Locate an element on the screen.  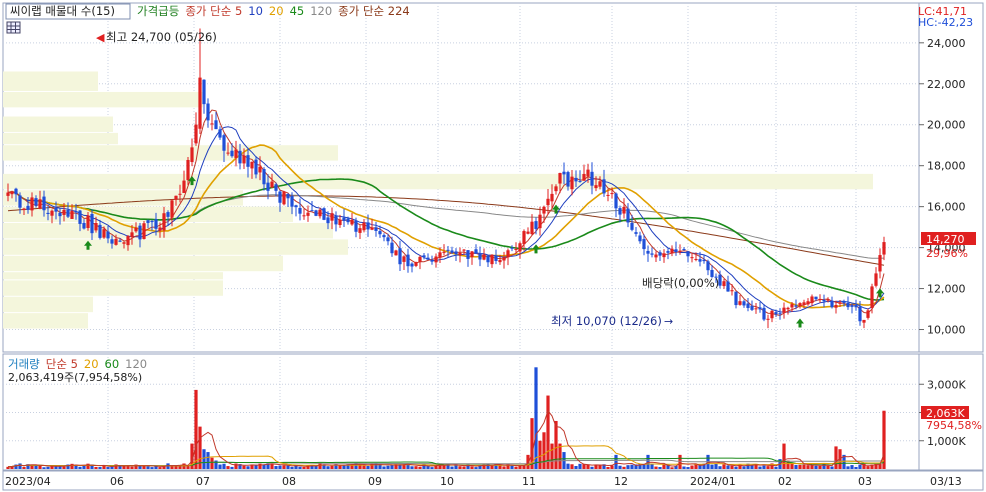
legend-hc: HC:-42,23 is located at coordinates (945, 22).